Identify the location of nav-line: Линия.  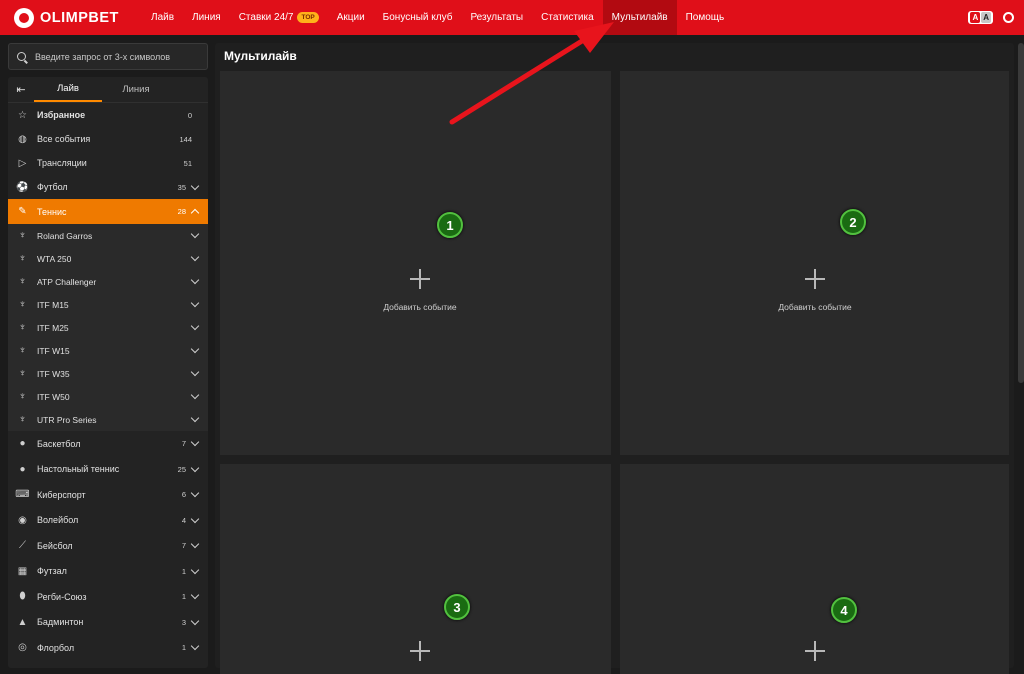
(206, 17).